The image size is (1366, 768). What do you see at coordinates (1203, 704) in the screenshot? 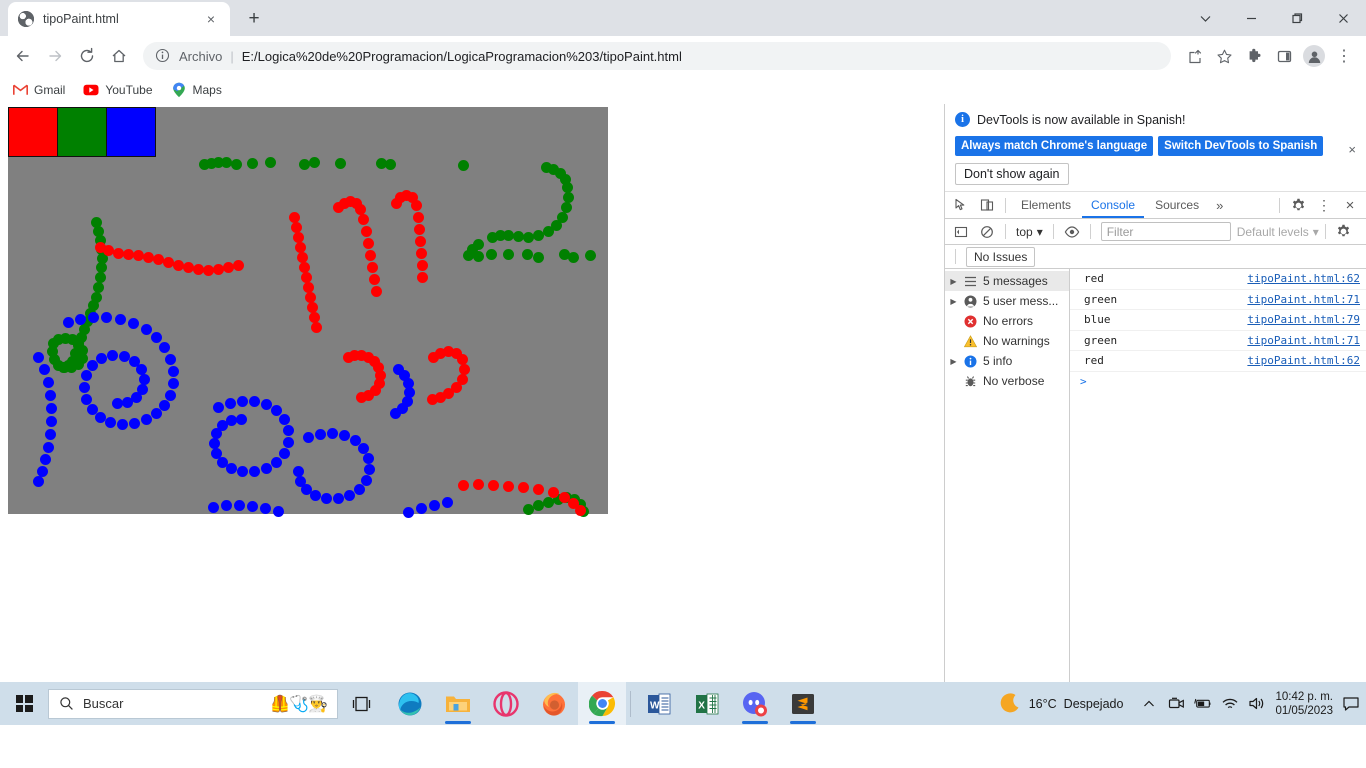
I see `battery-icon` at bounding box center [1203, 704].